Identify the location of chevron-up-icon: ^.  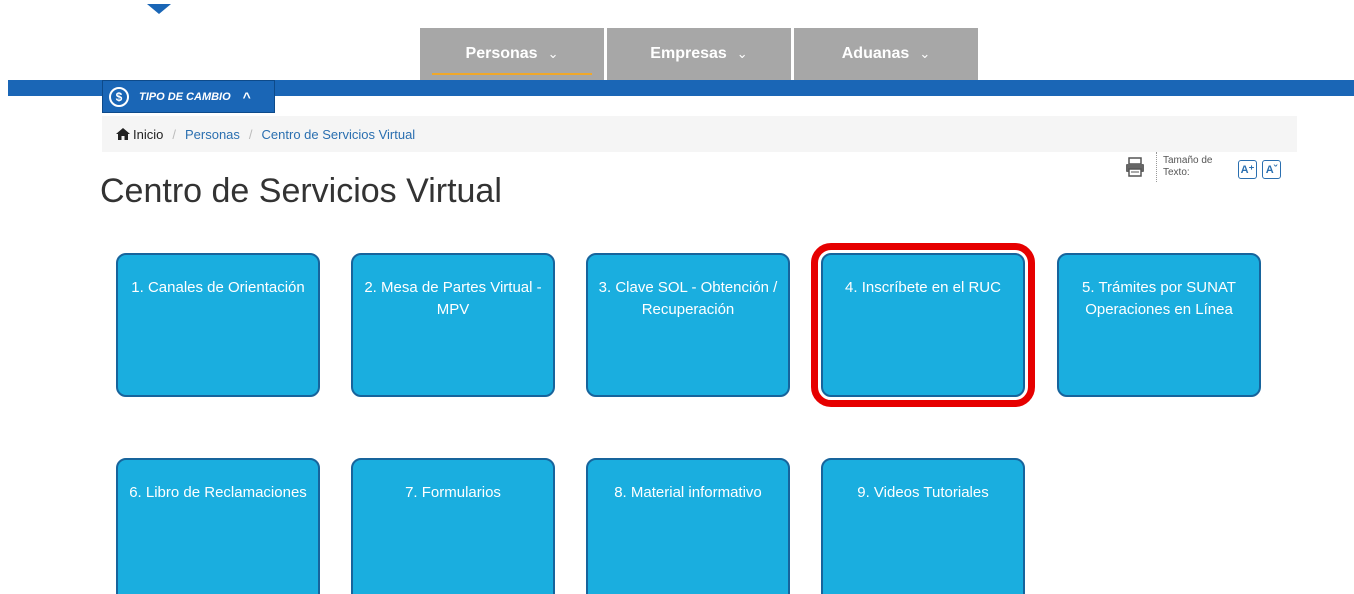
(246, 96).